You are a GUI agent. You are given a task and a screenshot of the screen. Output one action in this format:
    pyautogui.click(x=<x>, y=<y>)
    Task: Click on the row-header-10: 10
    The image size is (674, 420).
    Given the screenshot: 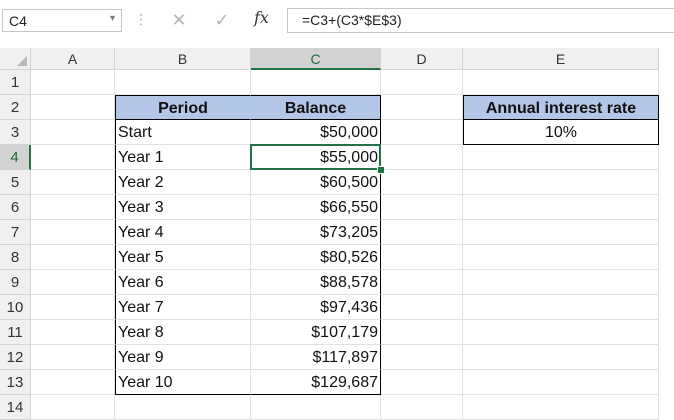 What is the action you would take?
    pyautogui.click(x=15, y=307)
    